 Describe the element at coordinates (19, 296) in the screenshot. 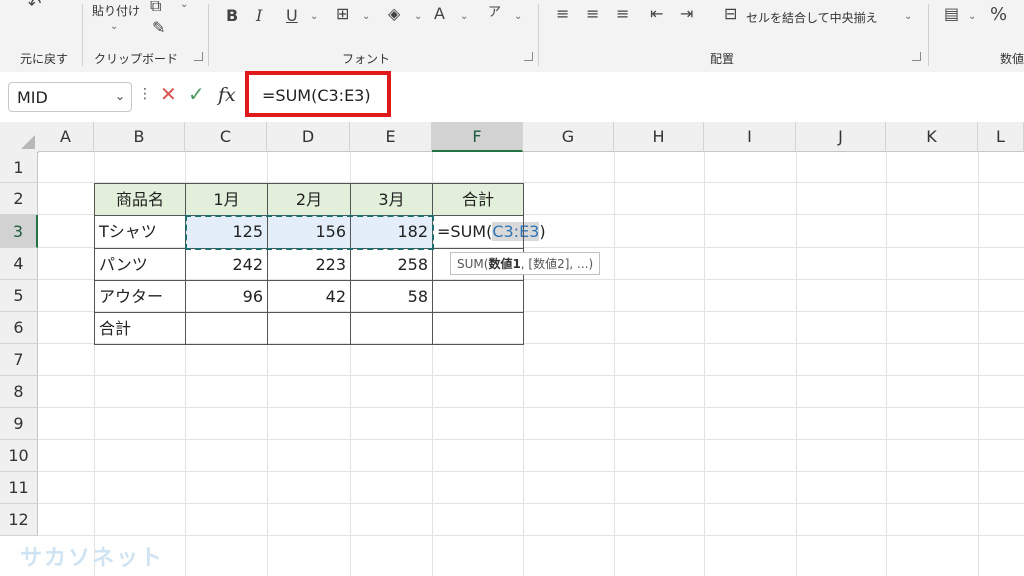

I see `row-header-5: 5` at that location.